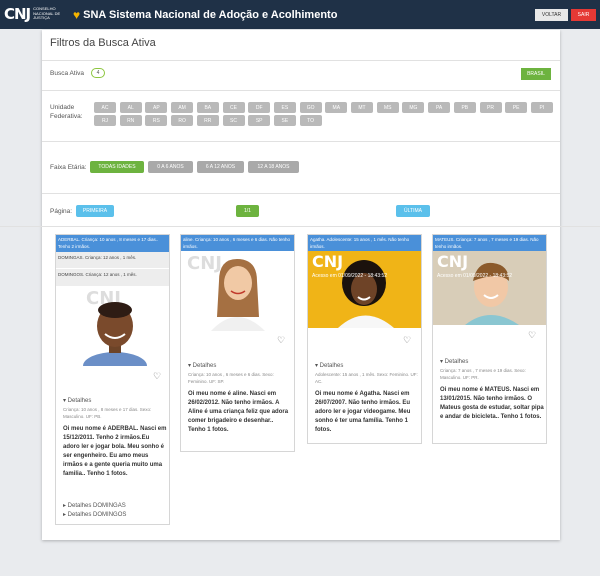  What do you see at coordinates (94, 514) in the screenshot?
I see `detalhes-domingos: ▸ Detalhes DOMINGOS` at bounding box center [94, 514].